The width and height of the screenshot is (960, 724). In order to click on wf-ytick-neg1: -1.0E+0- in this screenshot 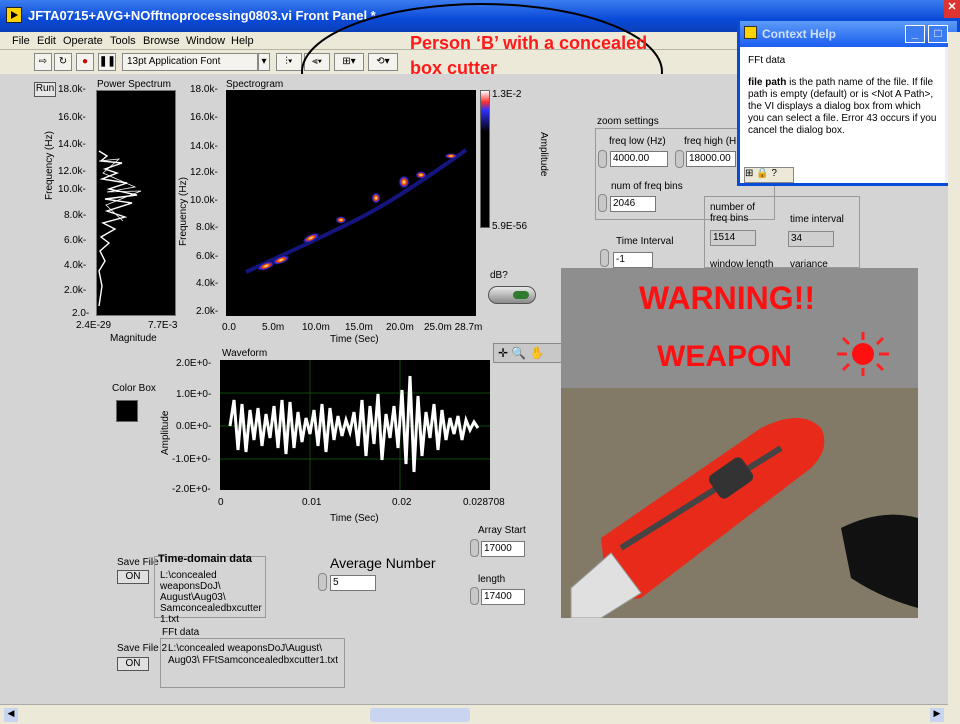, I will do `click(191, 459)`.